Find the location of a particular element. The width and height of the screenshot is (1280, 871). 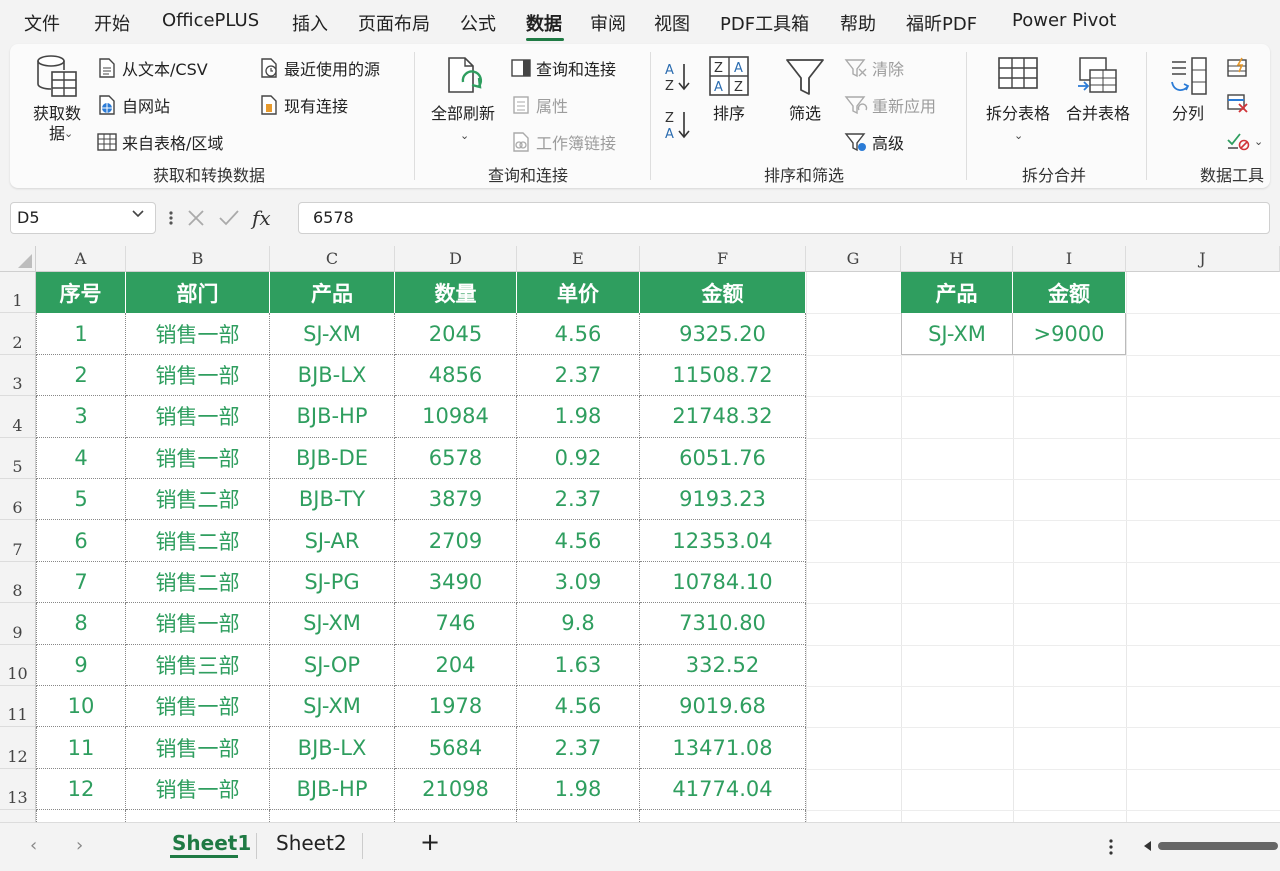

name-box: D5 is located at coordinates (83, 218).